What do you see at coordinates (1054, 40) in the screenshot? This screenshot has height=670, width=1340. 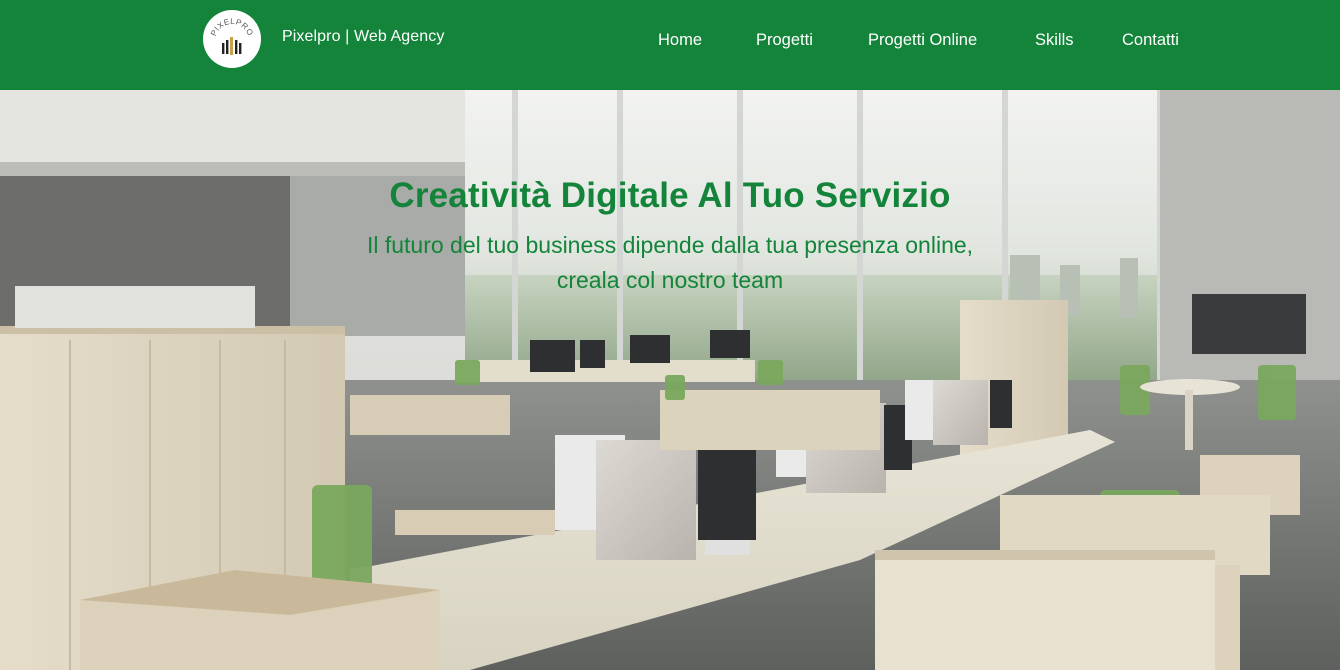 I see `nav-skills: Skills` at bounding box center [1054, 40].